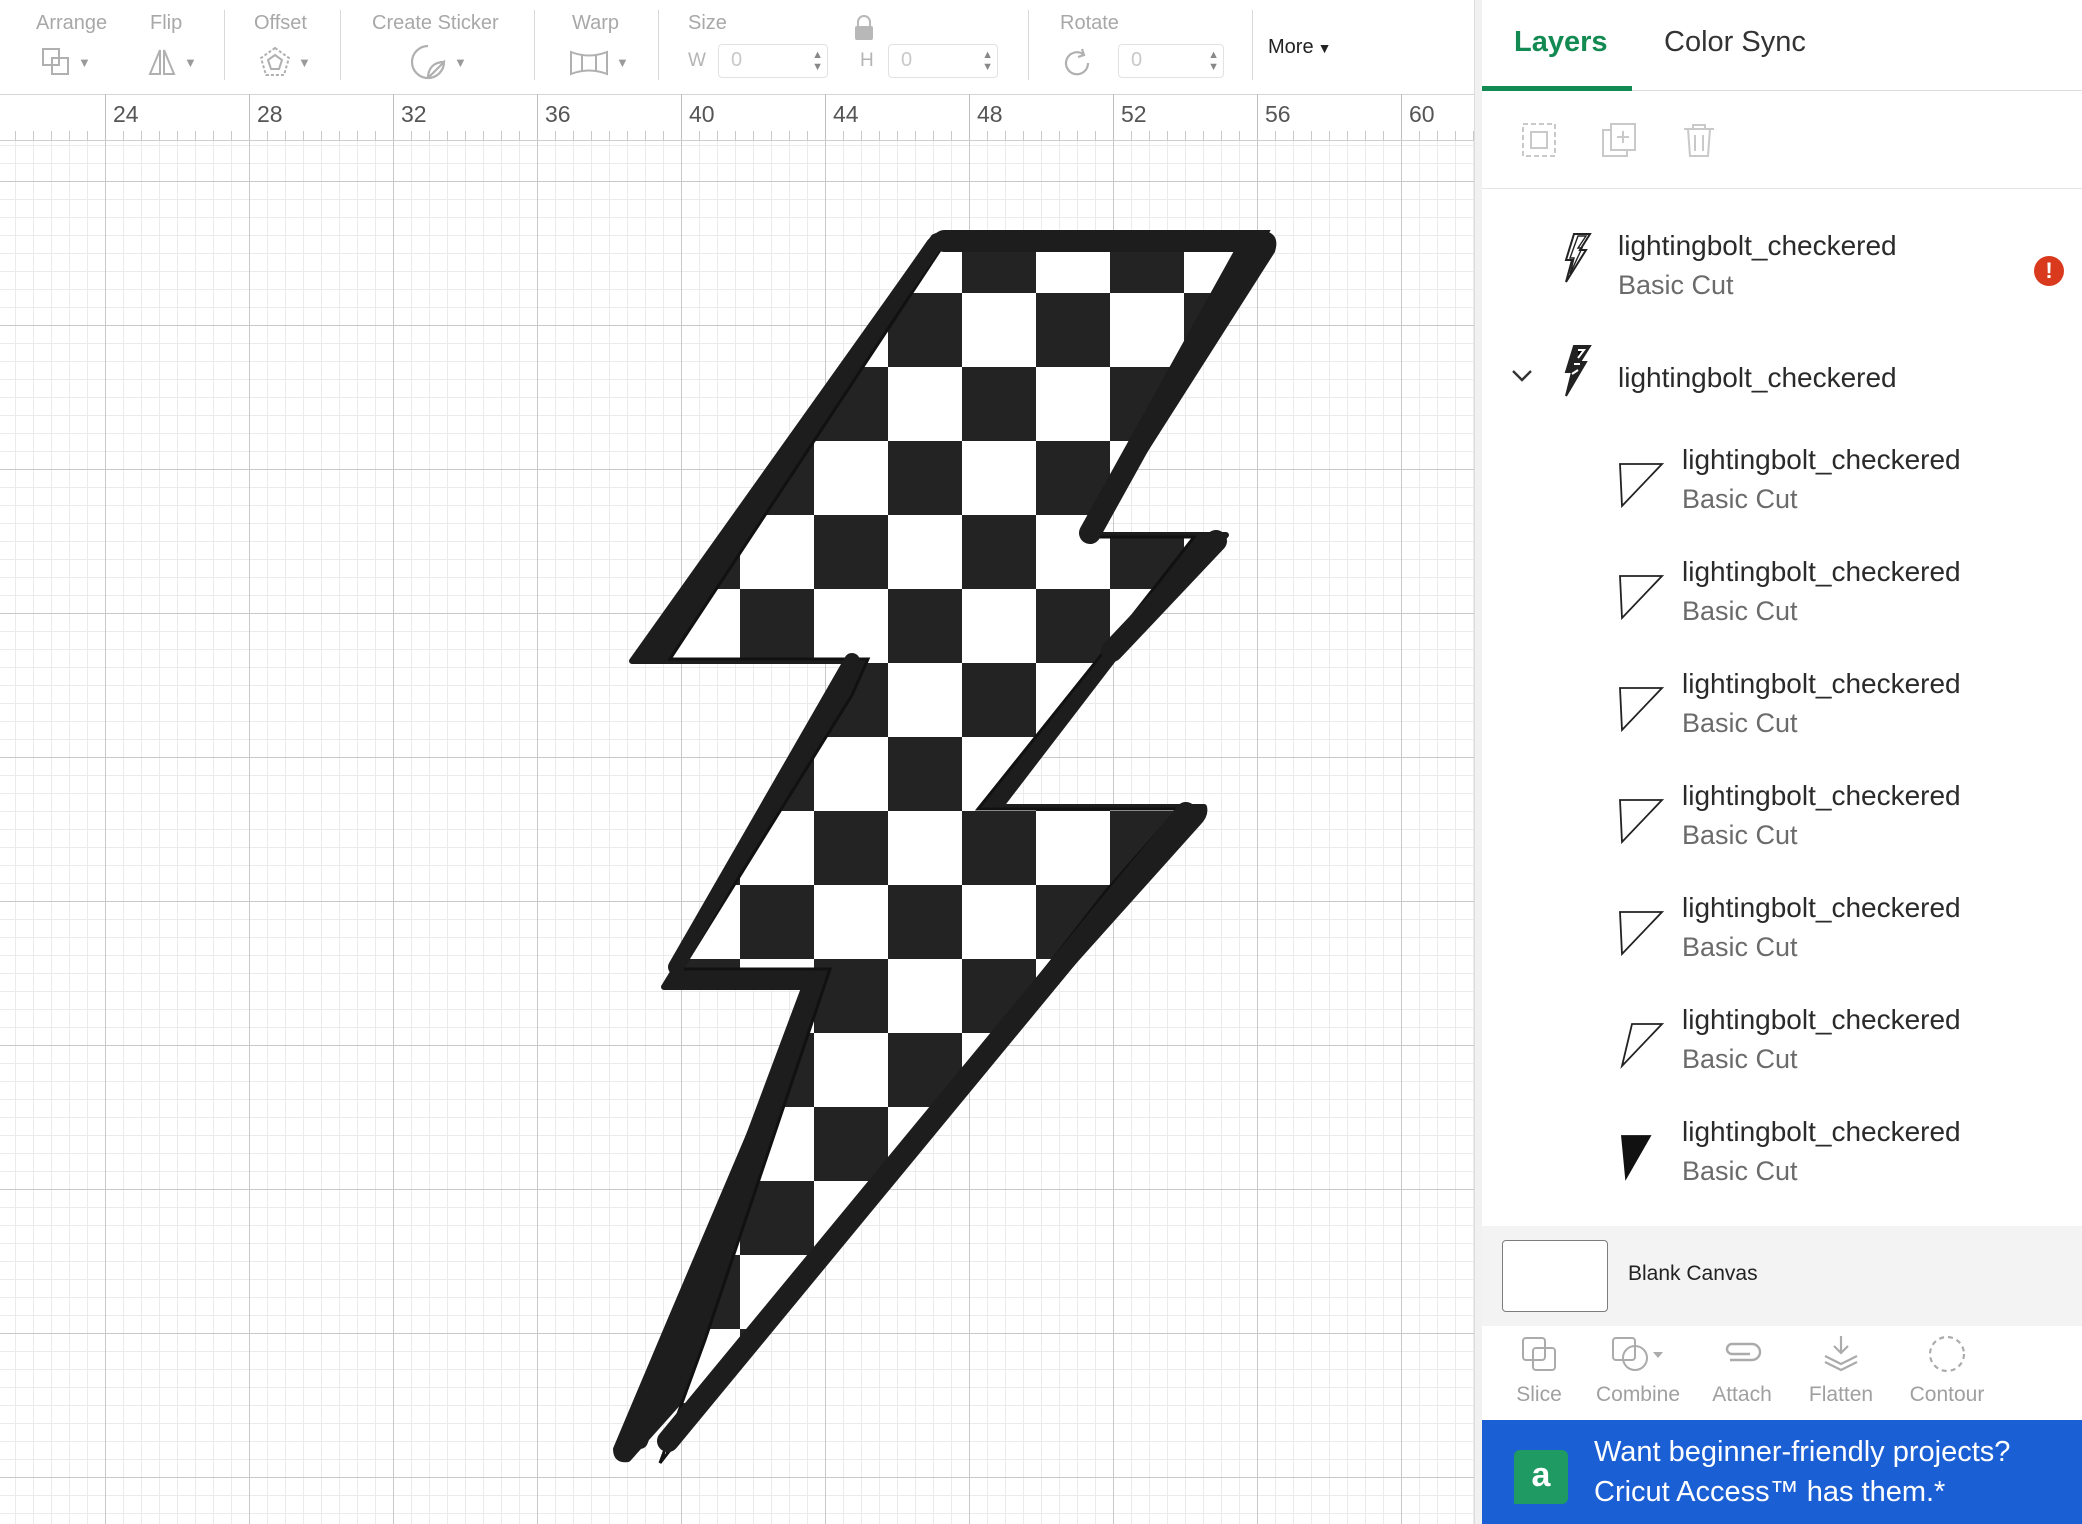 The width and height of the screenshot is (2082, 1524). Describe the element at coordinates (1578, 258) in the screenshot. I see `lightning-bolt-outline-icon` at that location.